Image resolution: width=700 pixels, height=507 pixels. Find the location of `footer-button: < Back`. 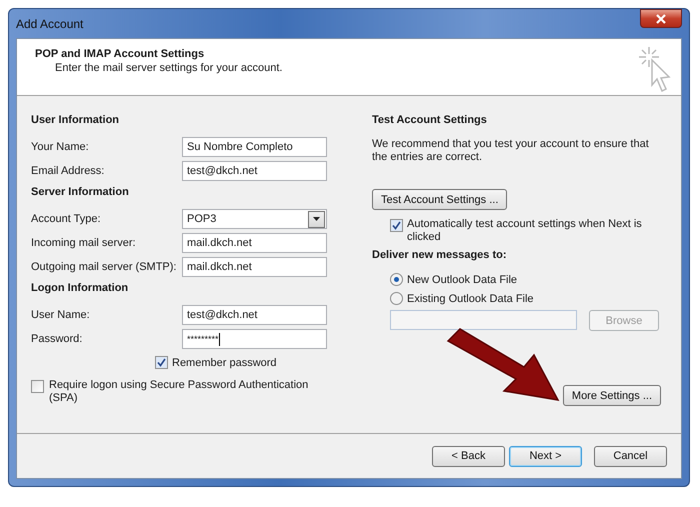

footer-button: < Back is located at coordinates (468, 456).